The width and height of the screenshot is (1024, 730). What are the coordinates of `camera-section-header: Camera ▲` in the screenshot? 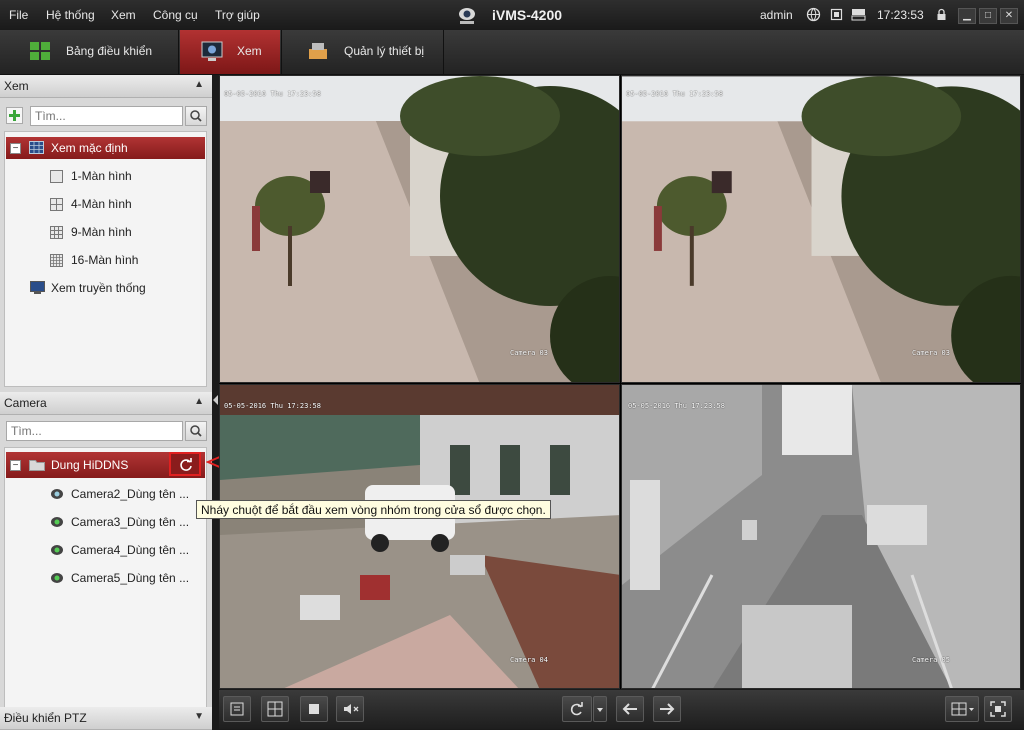 It's located at (106, 403).